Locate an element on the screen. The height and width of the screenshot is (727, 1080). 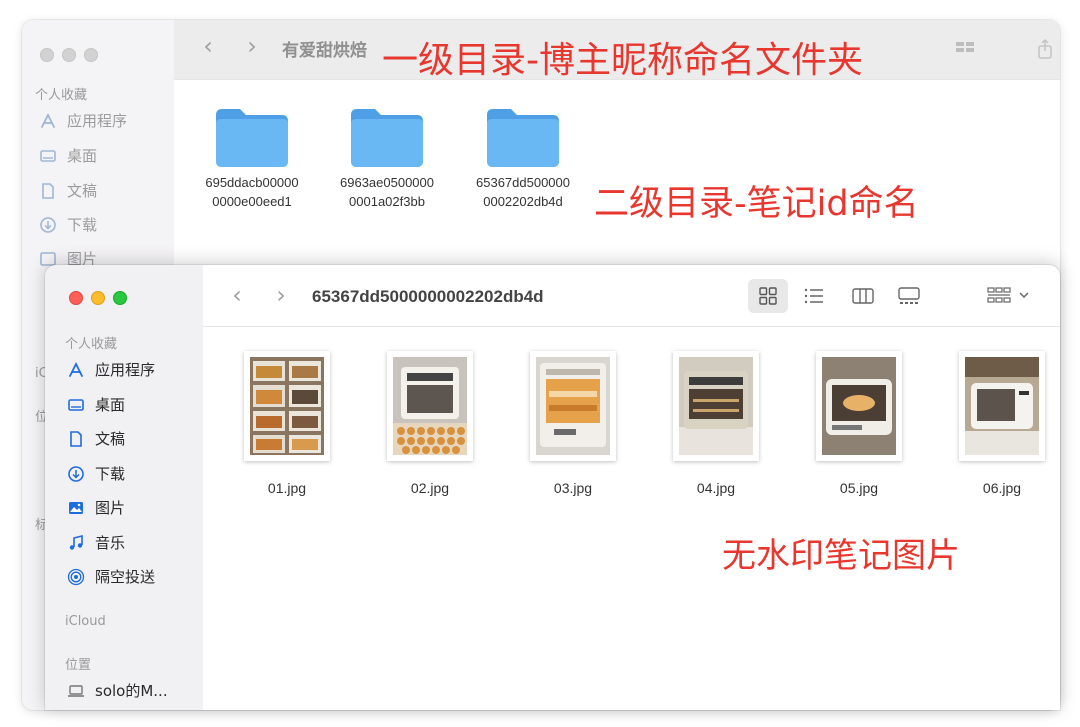
sidebar-item-label: 音乐 is located at coordinates (110, 543).